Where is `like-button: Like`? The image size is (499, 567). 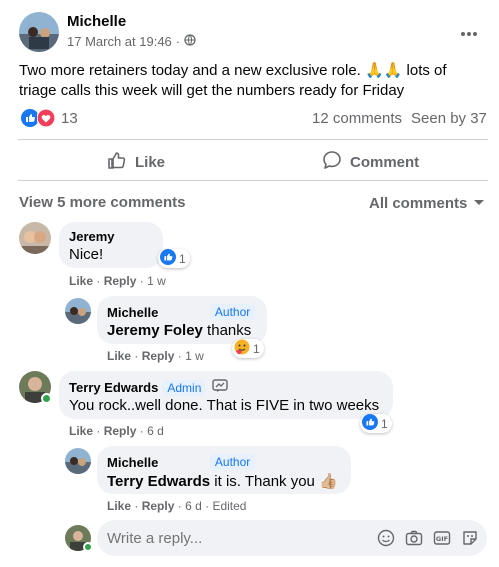
like-button: Like is located at coordinates (136, 162).